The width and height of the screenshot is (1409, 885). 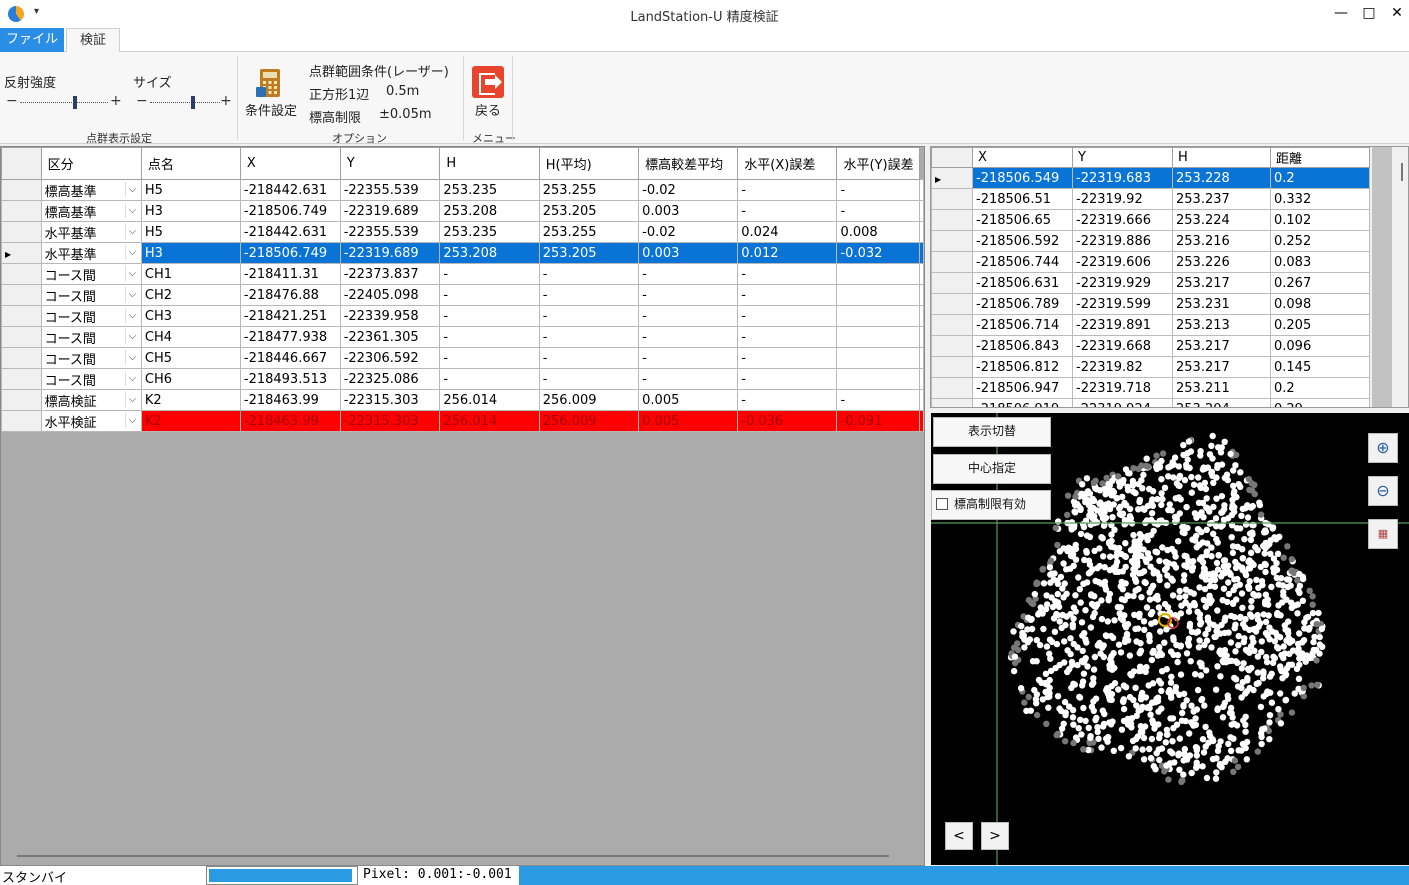 What do you see at coordinates (992, 432) in the screenshot?
I see `display-switch-button: 表示切替` at bounding box center [992, 432].